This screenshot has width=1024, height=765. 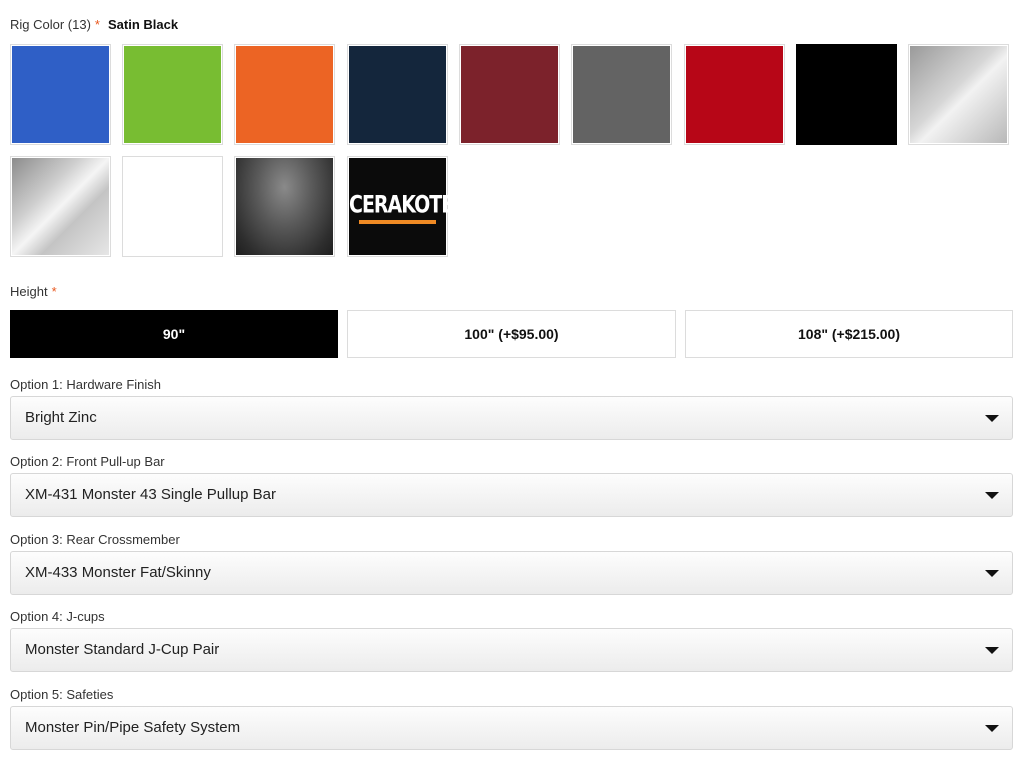 I want to click on select-value: XM-433 Monster Fat/Skinny, so click(x=118, y=572).